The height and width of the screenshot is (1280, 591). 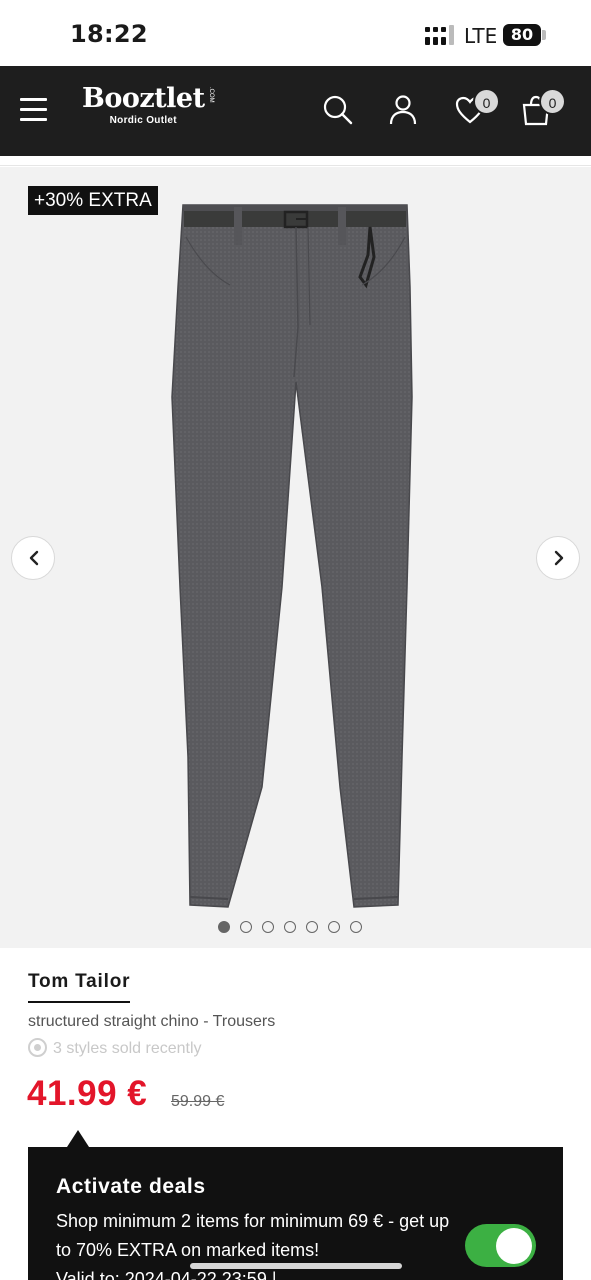 I want to click on next-image-button, so click(x=558, y=558).